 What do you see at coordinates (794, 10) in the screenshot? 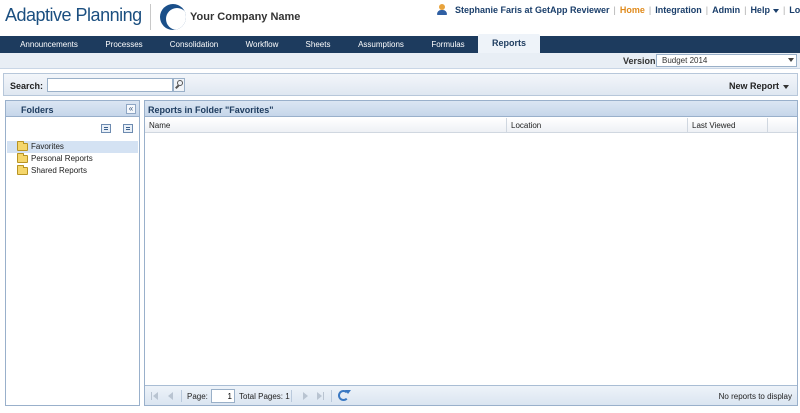
I see `logout-link: Logout` at bounding box center [794, 10].